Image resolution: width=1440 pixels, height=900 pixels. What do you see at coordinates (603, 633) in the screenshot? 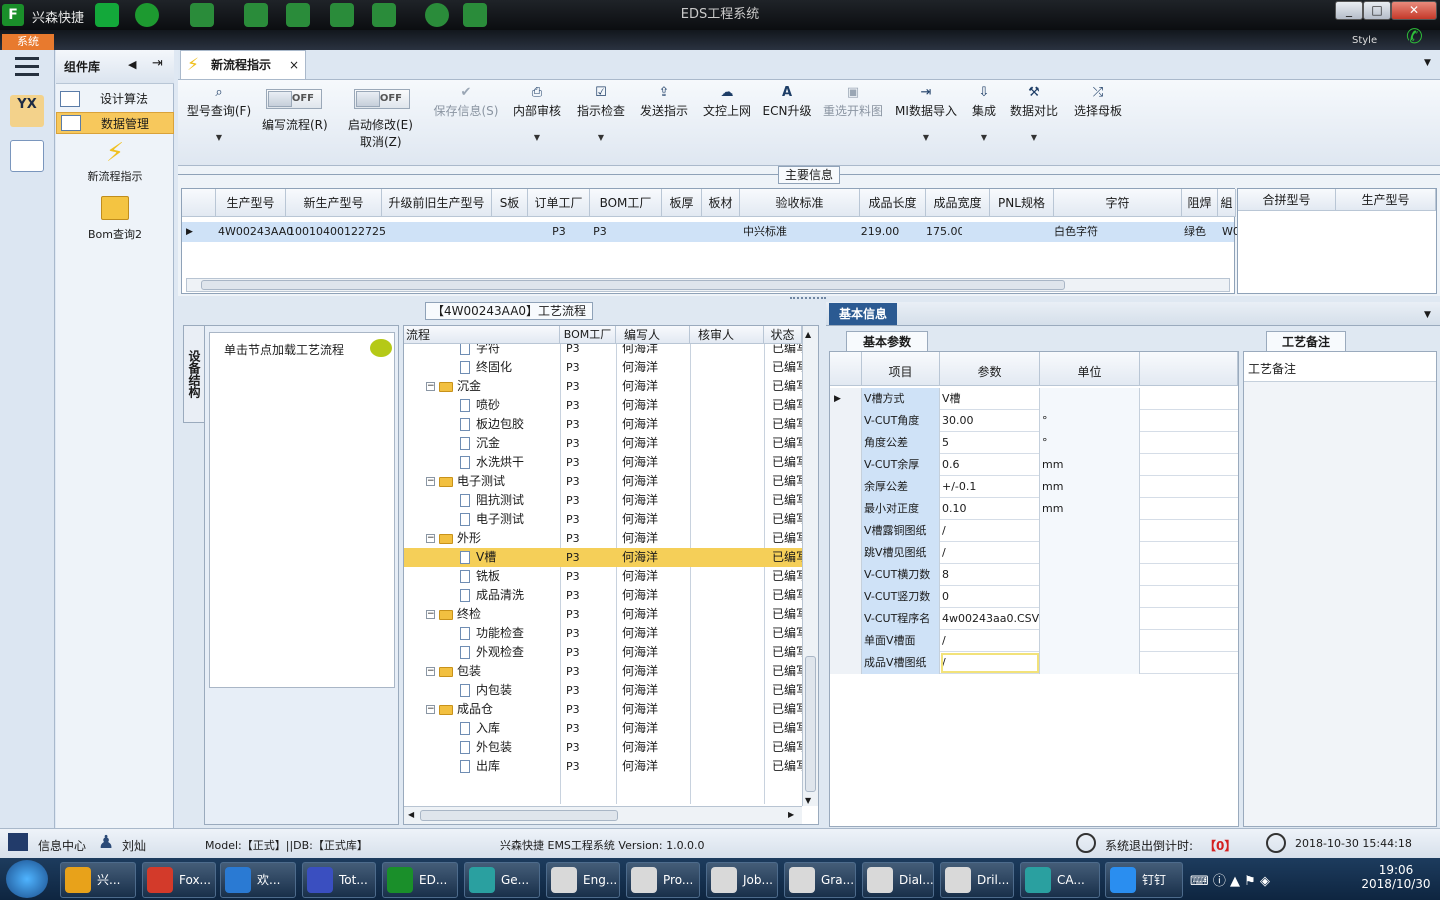
I see `tree-node: 功能检查 P3 何海洋 已编写` at bounding box center [603, 633].